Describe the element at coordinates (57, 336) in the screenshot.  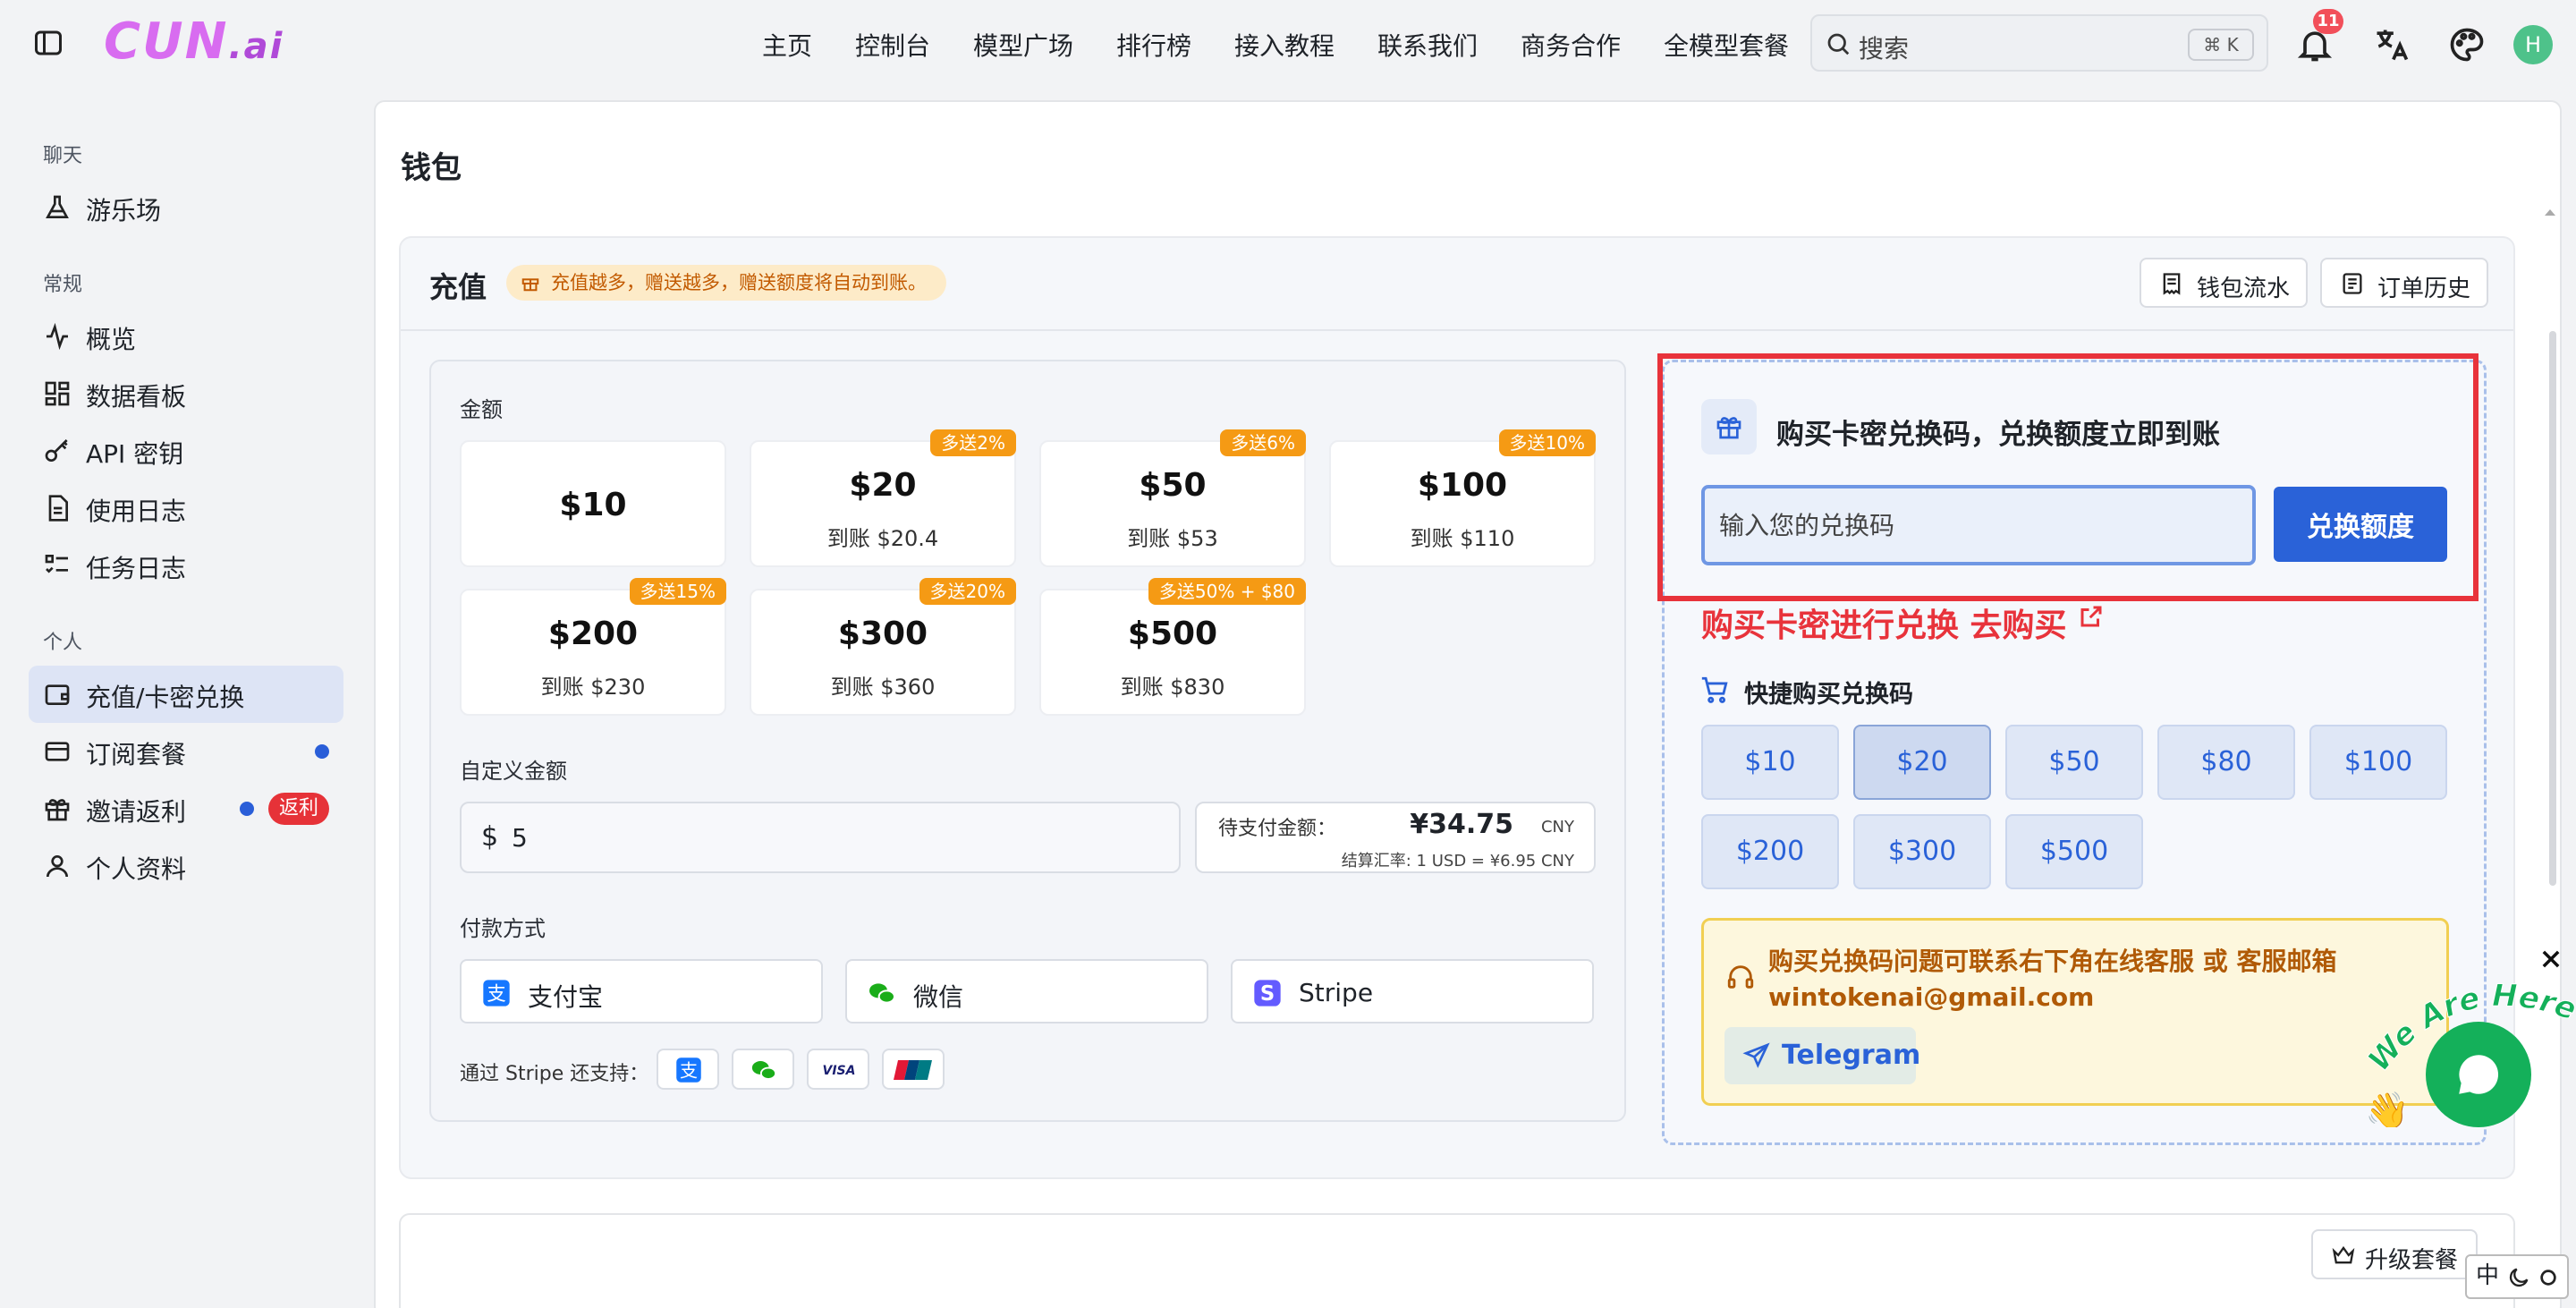
I see `activity-icon` at that location.